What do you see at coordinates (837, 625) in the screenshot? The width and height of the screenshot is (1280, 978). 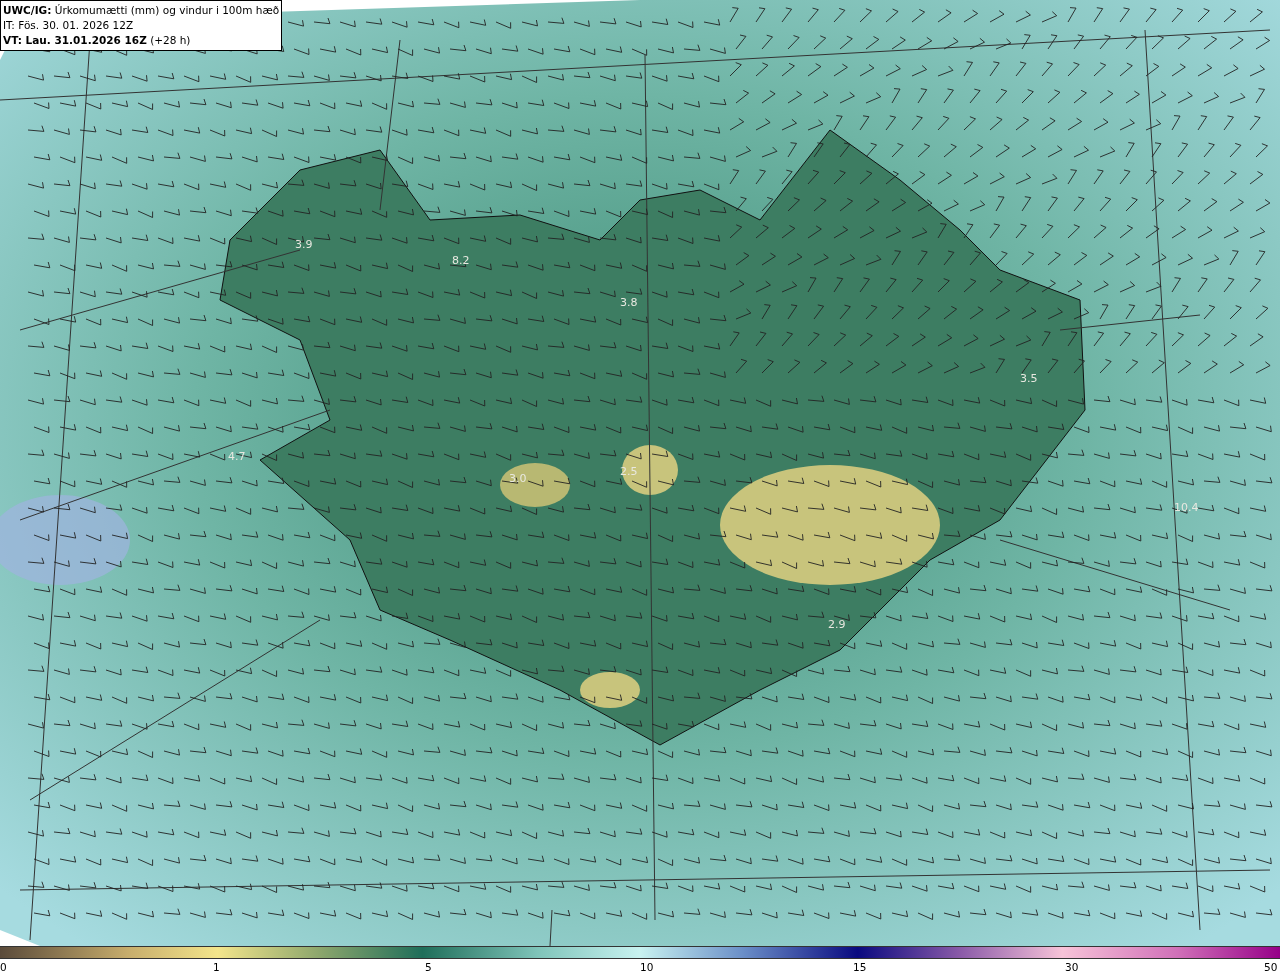 I see `map-value-label: 2.9` at bounding box center [837, 625].